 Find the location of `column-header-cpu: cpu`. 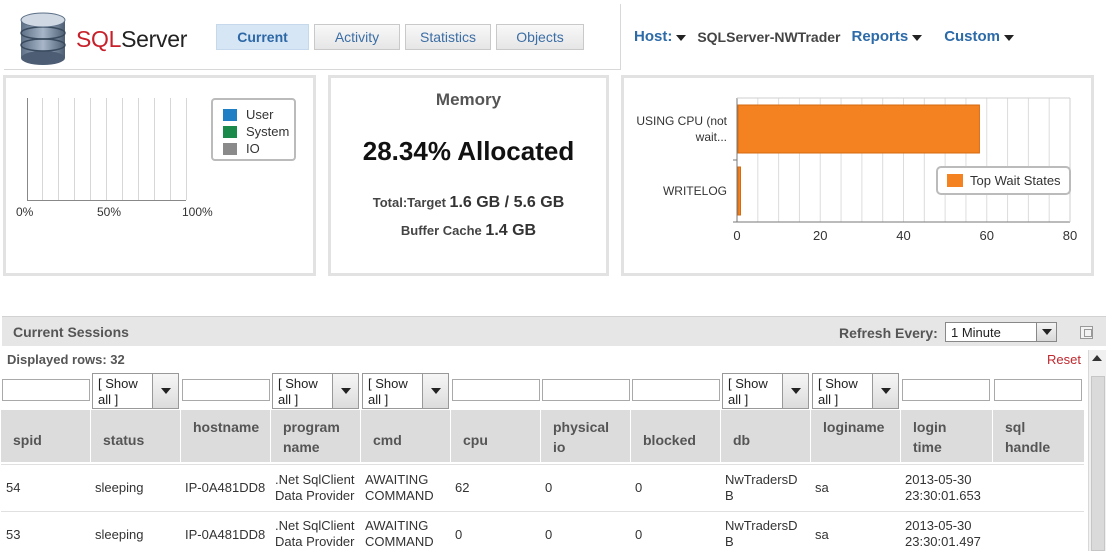

column-header-cpu: cpu is located at coordinates (496, 436).